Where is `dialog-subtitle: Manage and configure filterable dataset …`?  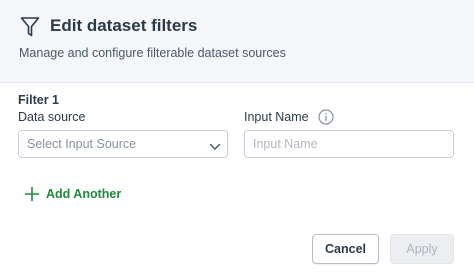 dialog-subtitle: Manage and configure filterable dataset … is located at coordinates (152, 53).